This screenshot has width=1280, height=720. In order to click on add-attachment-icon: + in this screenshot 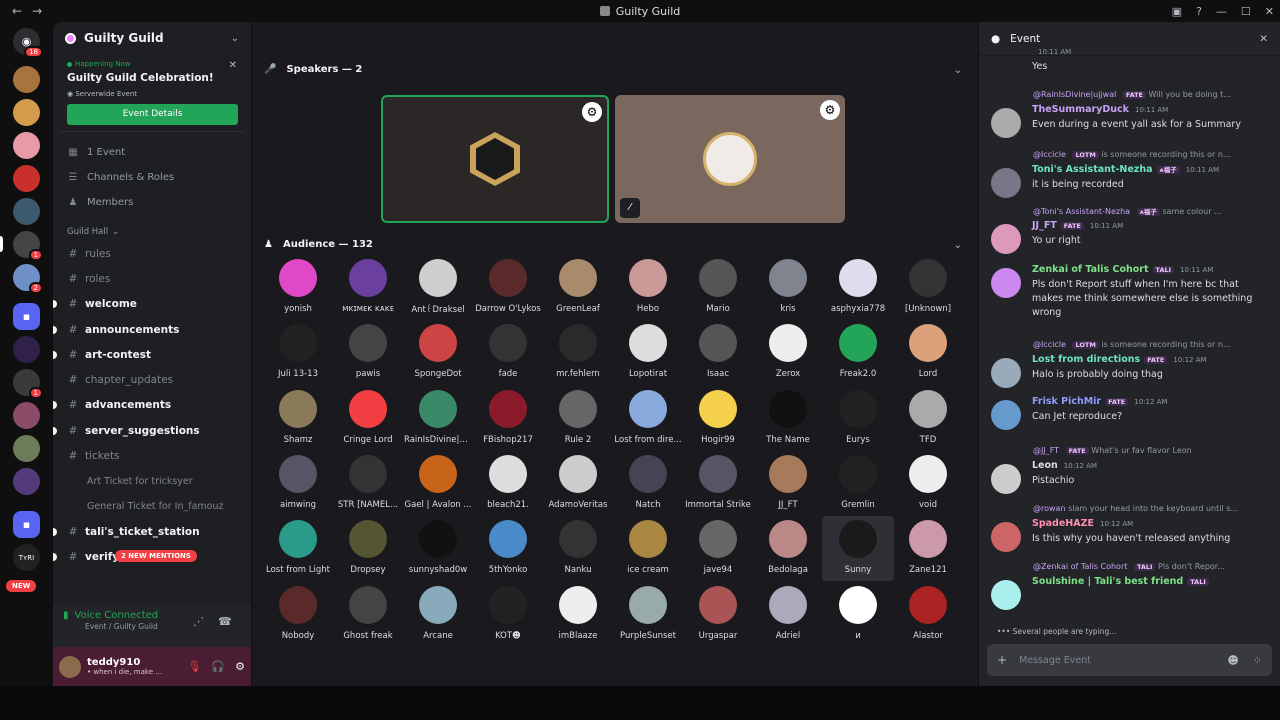, I will do `click(1002, 660)`.